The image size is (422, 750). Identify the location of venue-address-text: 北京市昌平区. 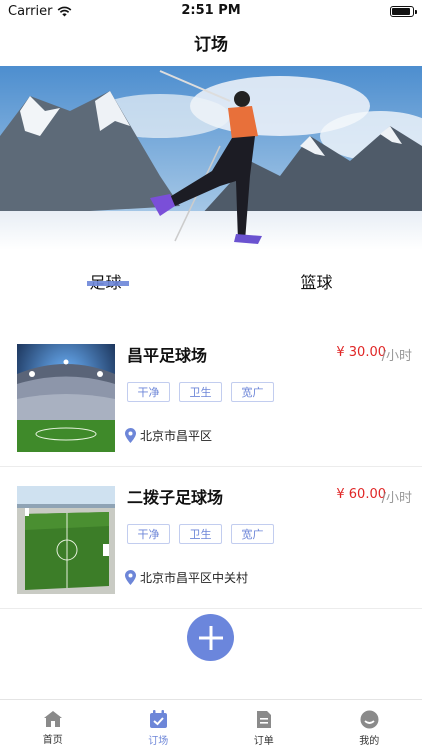
(176, 436).